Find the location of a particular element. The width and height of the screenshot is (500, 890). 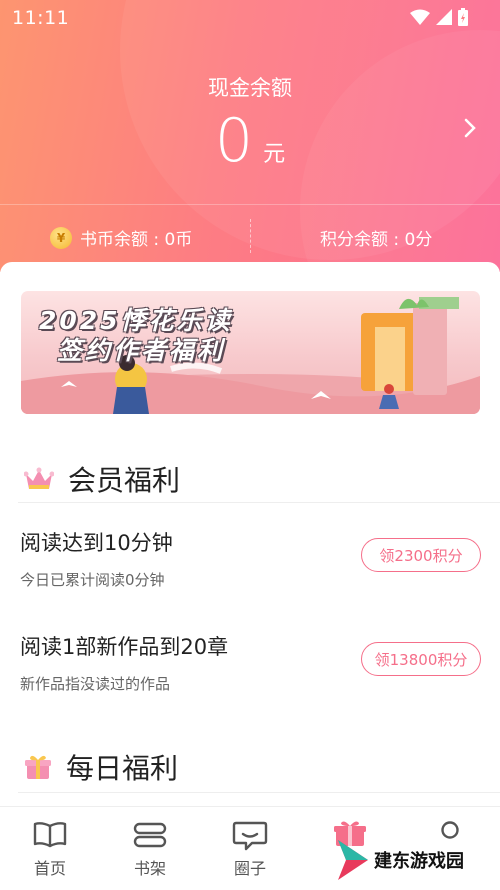

book-open-icon is located at coordinates (50, 835).